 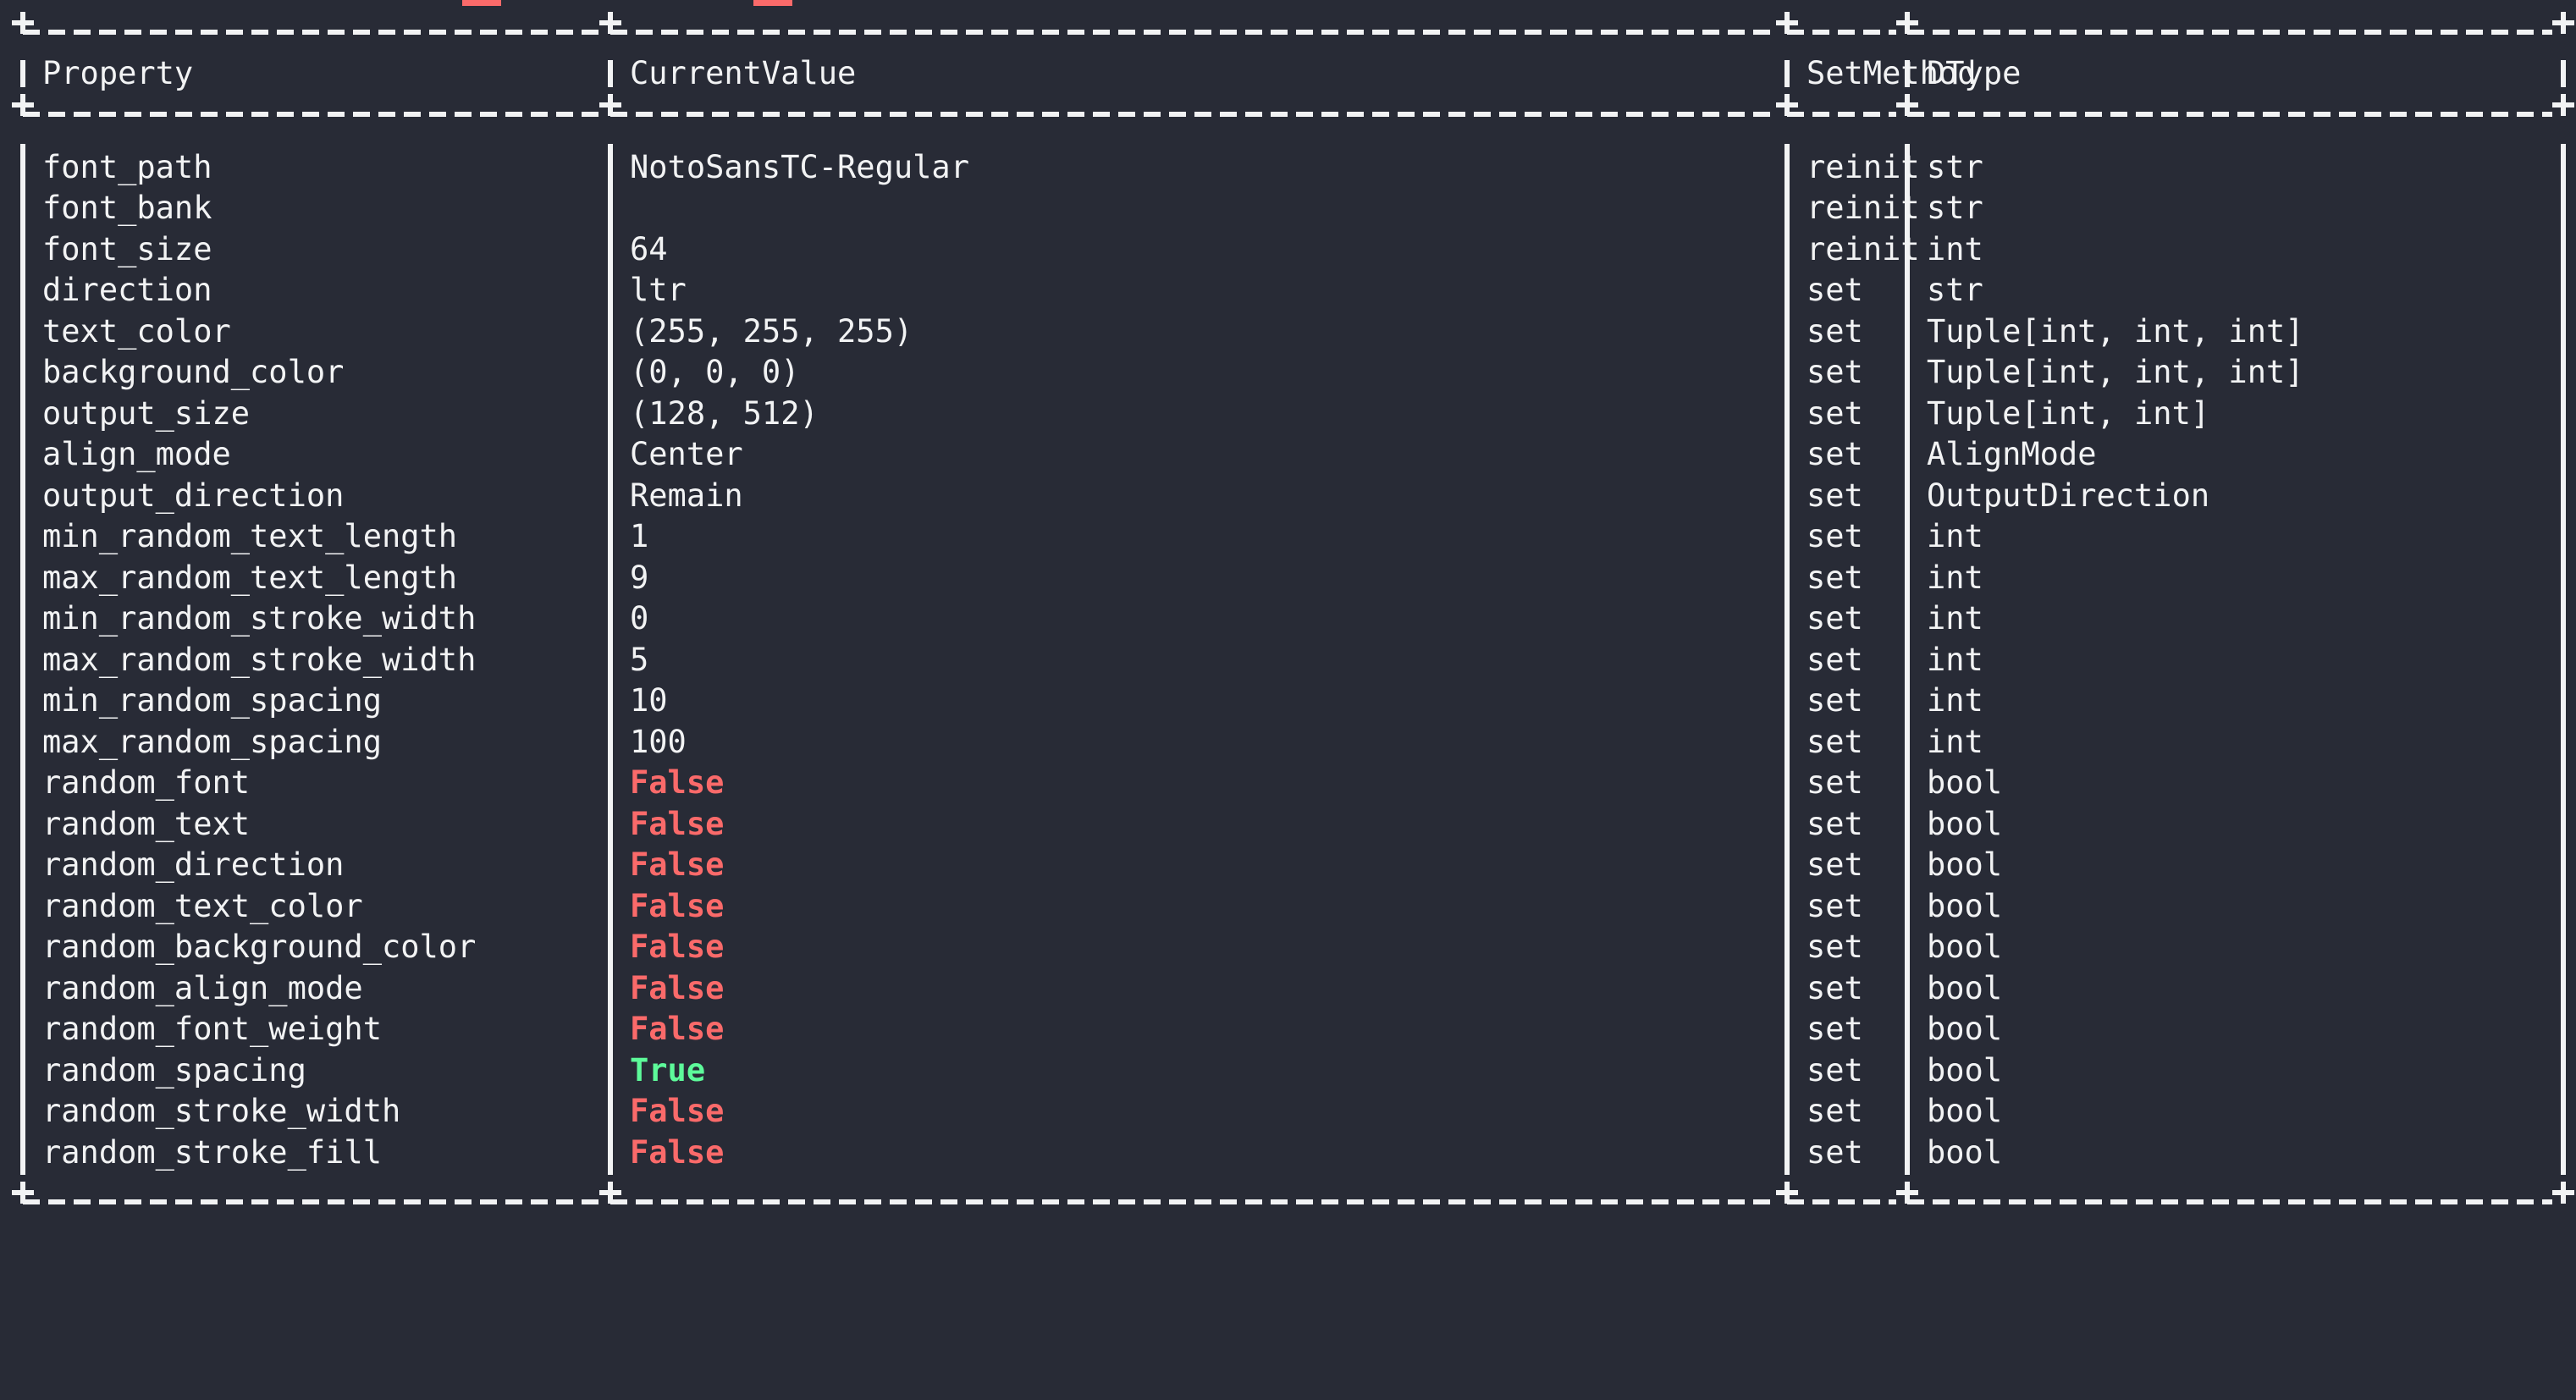 What do you see at coordinates (658, 741) in the screenshot?
I see `cell-current-value: 100` at bounding box center [658, 741].